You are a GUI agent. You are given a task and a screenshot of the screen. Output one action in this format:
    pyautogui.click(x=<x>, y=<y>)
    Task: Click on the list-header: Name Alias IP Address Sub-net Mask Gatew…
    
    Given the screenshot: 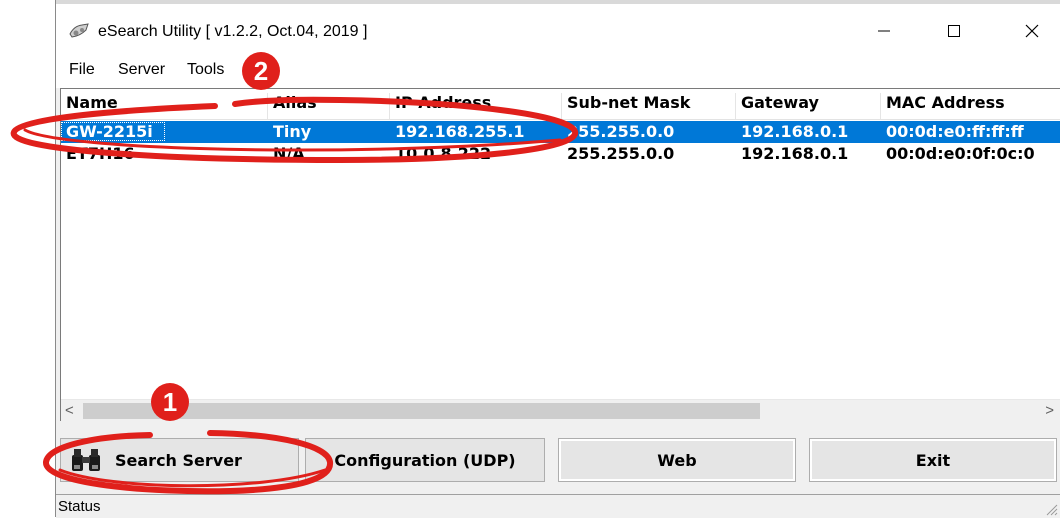 What is the action you would take?
    pyautogui.click(x=560, y=104)
    